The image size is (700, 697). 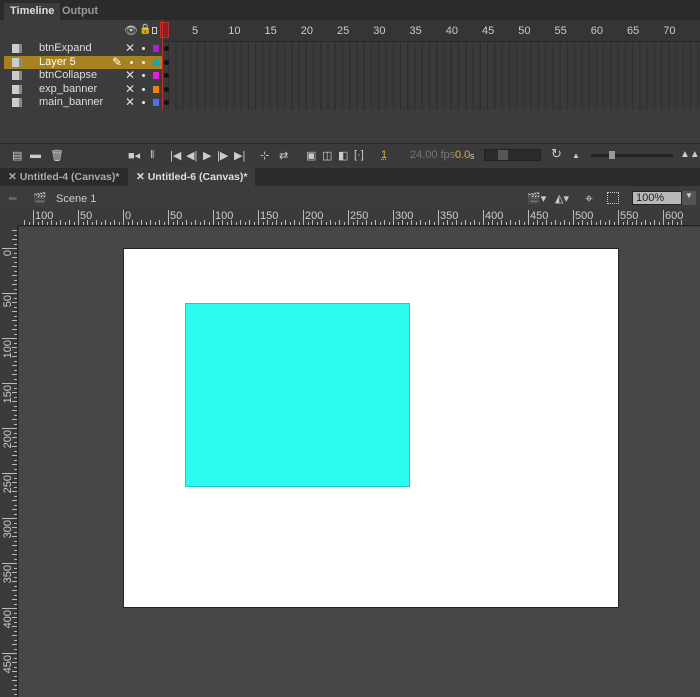 I want to click on edit-multiple-icon: ◧, so click(x=343, y=155).